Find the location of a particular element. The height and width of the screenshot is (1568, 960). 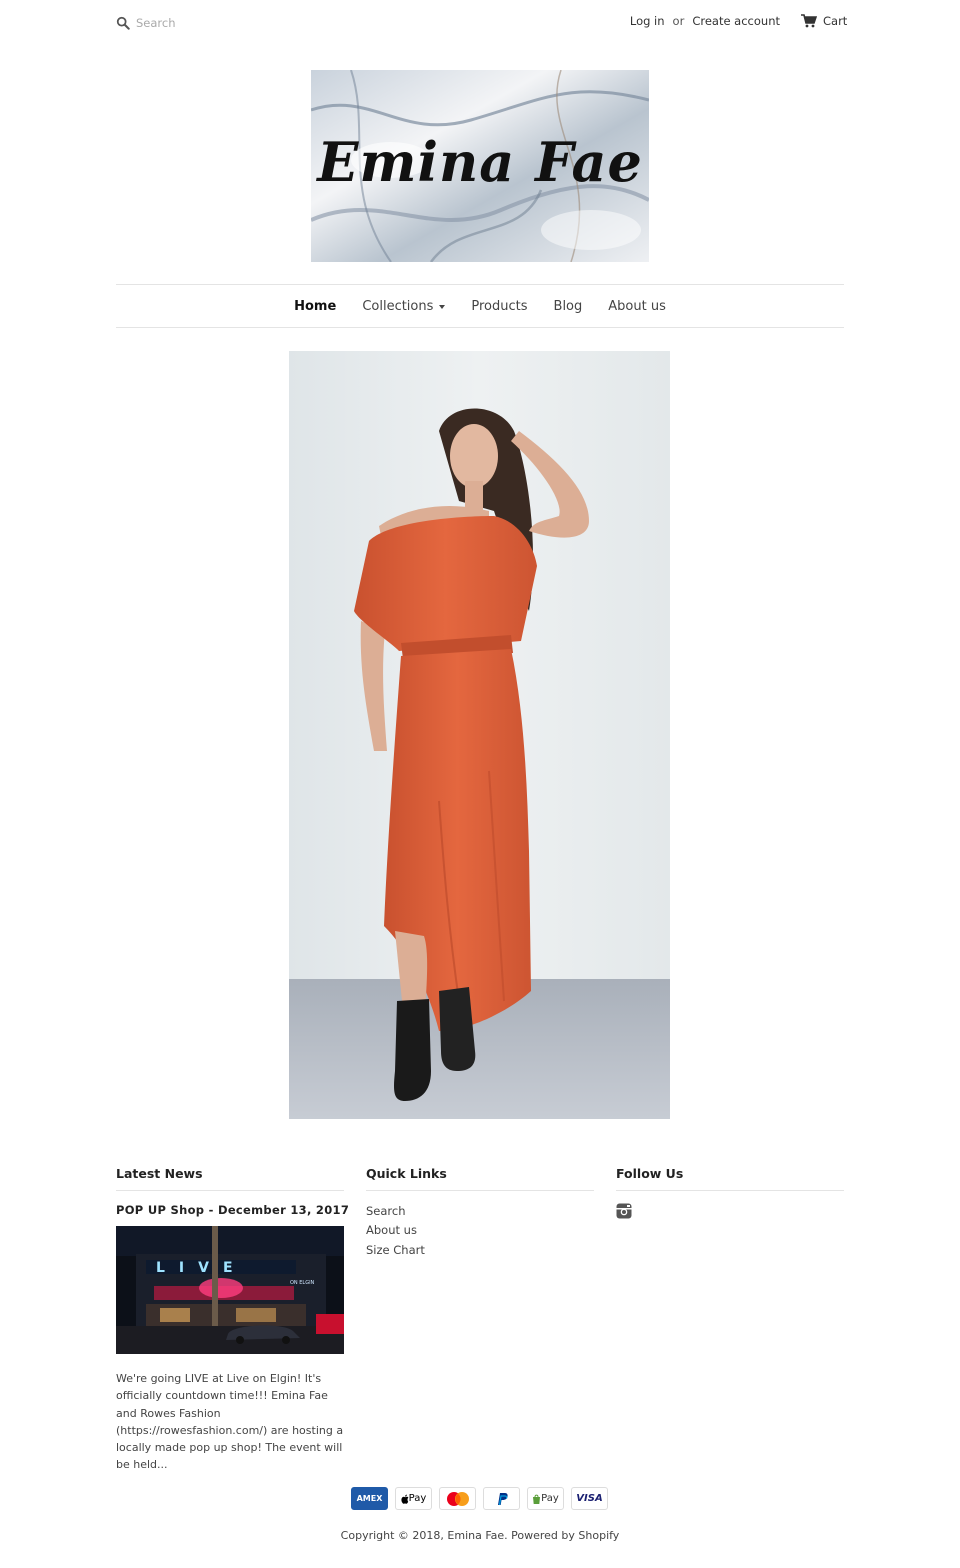

apple-pay-label: Pay is located at coordinates (417, 1498).